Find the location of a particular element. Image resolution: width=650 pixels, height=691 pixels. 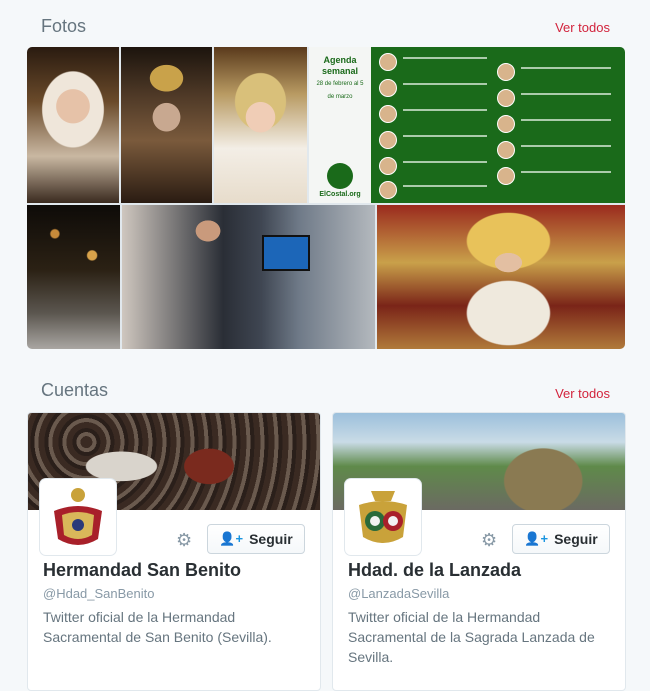

accounts-see-all-link: Ver todos is located at coordinates (582, 393).